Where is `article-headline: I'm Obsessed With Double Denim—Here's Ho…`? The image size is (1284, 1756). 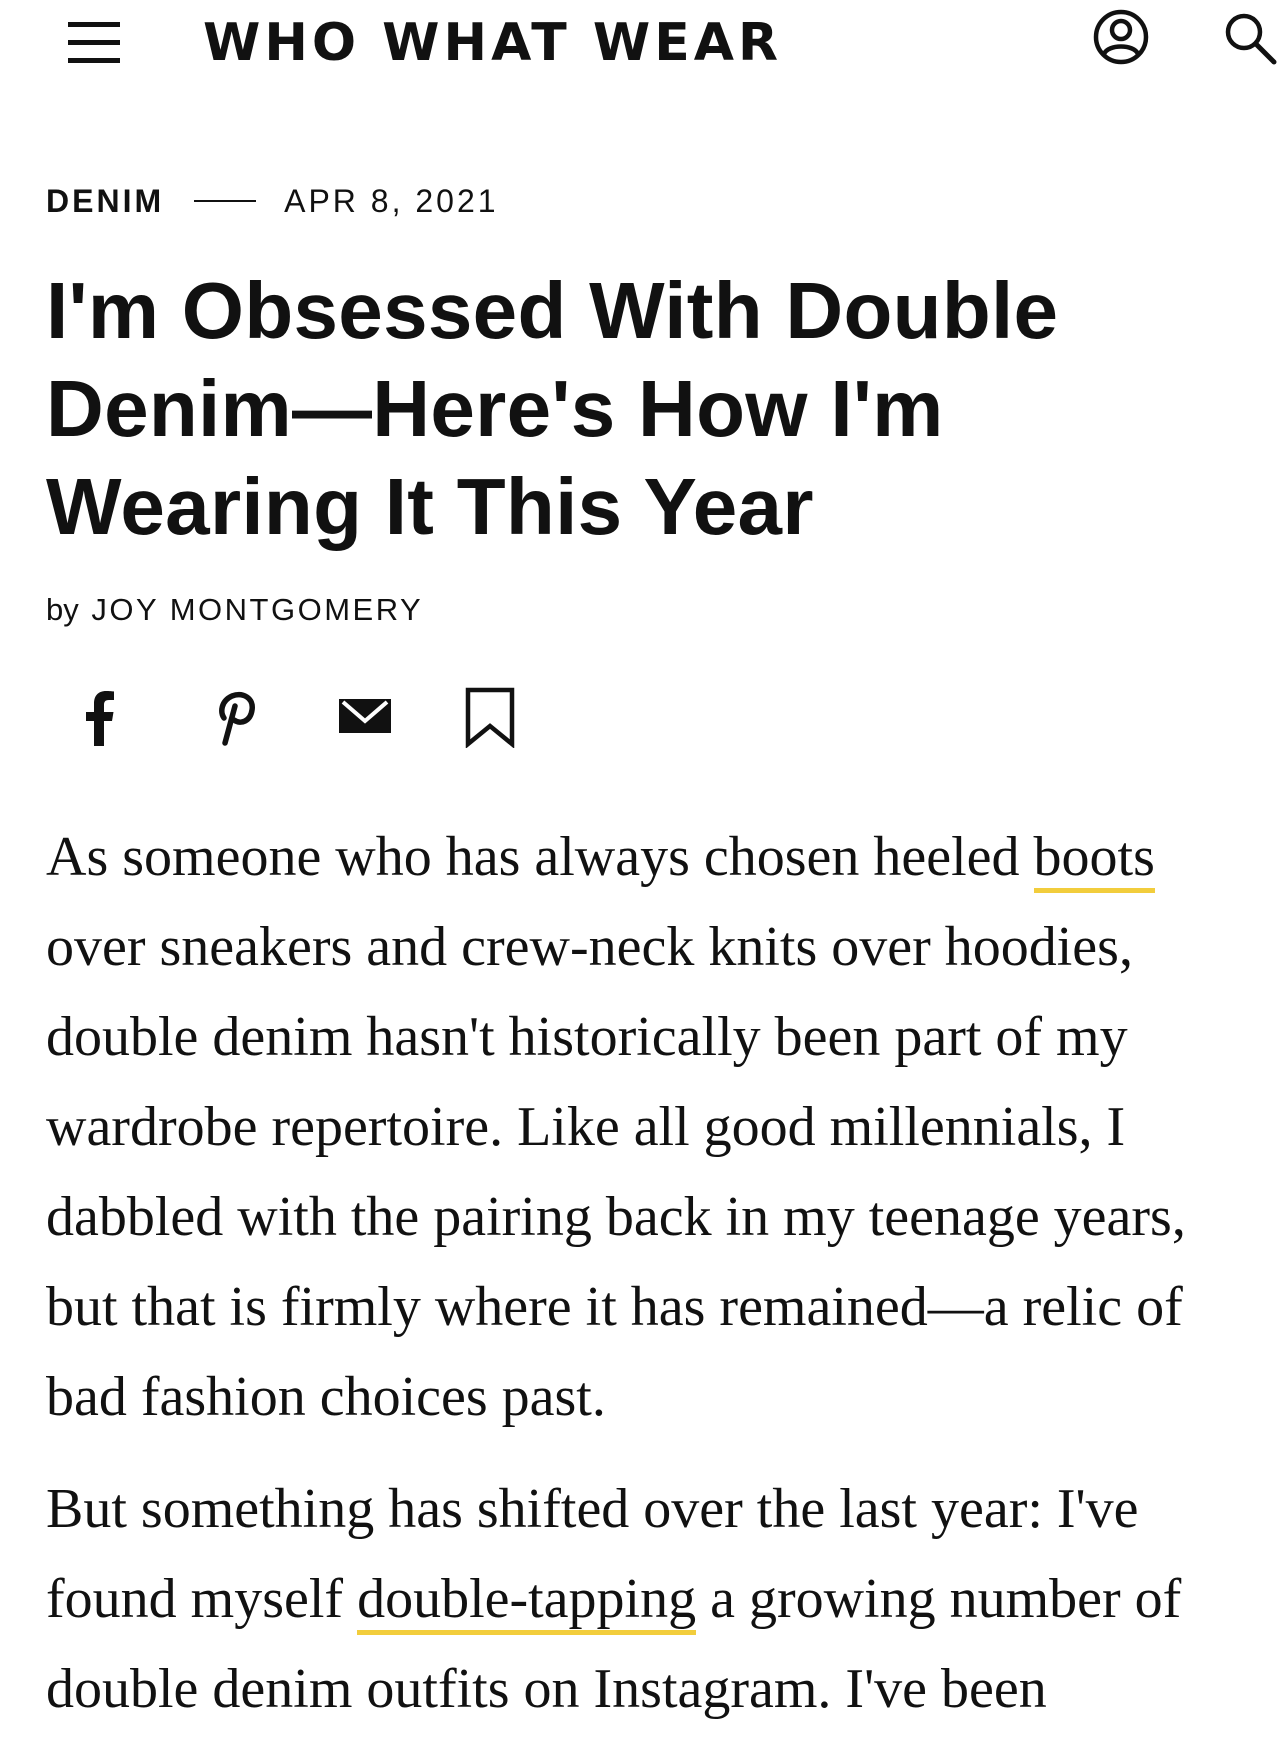 article-headline: I'm Obsessed With Double Denim—Here's Ho… is located at coordinates (552, 408).